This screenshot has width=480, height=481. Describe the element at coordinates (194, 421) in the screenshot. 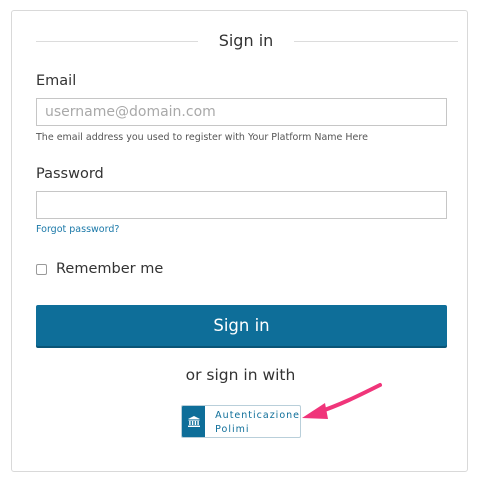

I see `institution-icon` at that location.